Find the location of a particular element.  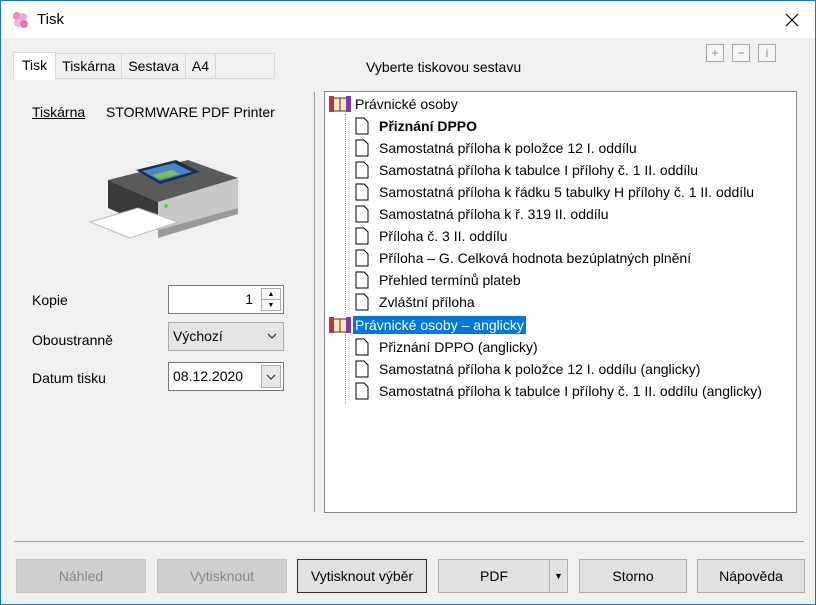

collapse-icon: − is located at coordinates (741, 53).